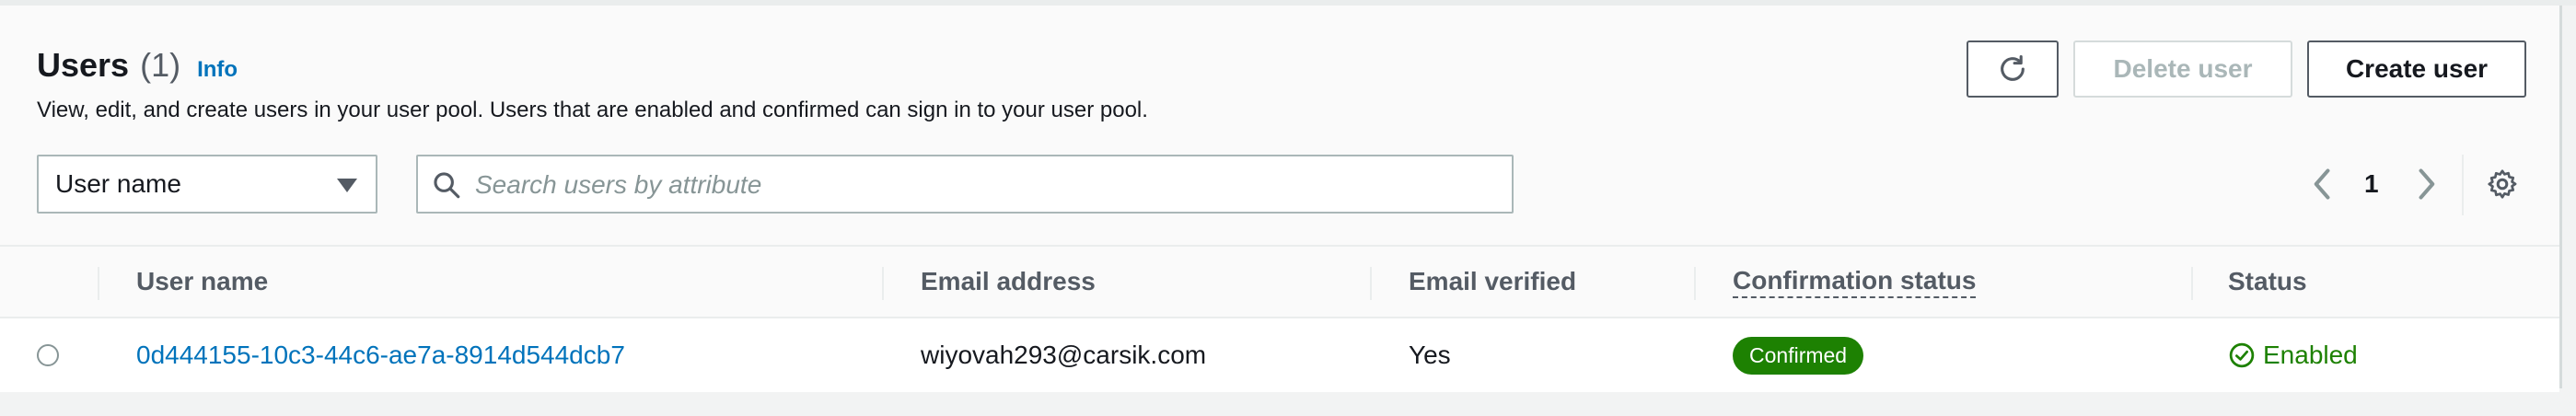 The image size is (2576, 416). Describe the element at coordinates (1008, 282) in the screenshot. I see `column-header-email: Email address` at that location.